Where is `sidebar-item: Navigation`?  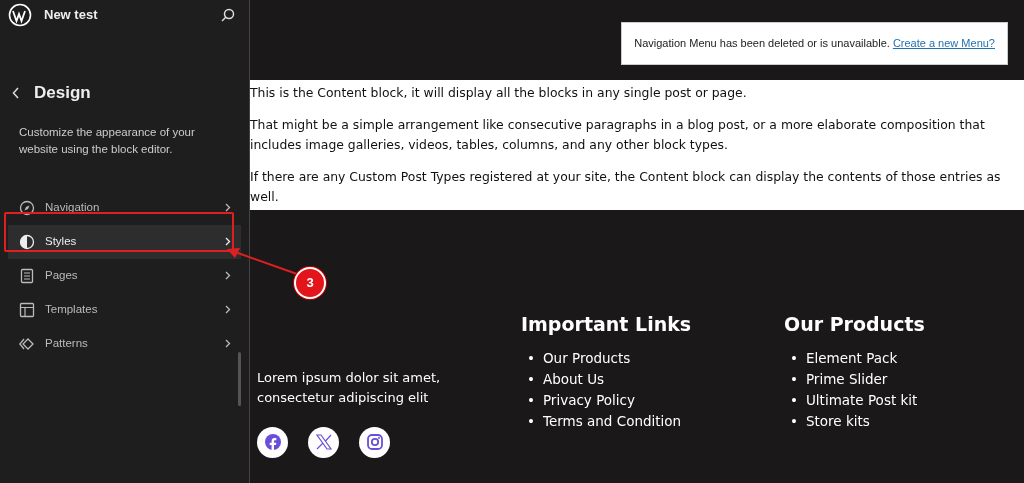 sidebar-item: Navigation is located at coordinates (124, 207).